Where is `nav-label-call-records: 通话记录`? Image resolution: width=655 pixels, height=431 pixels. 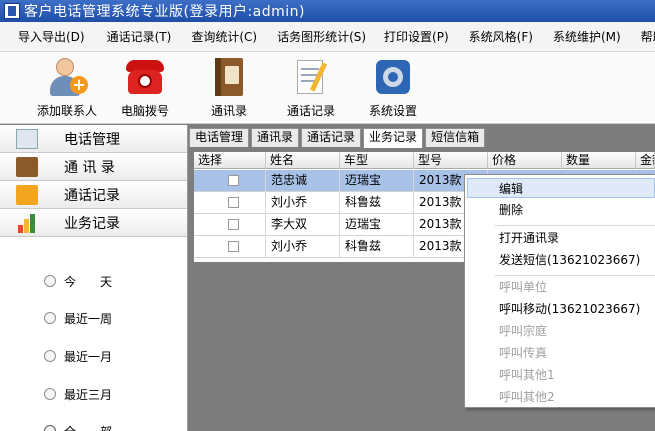 nav-label-call-records: 通话记录 is located at coordinates (92, 196).